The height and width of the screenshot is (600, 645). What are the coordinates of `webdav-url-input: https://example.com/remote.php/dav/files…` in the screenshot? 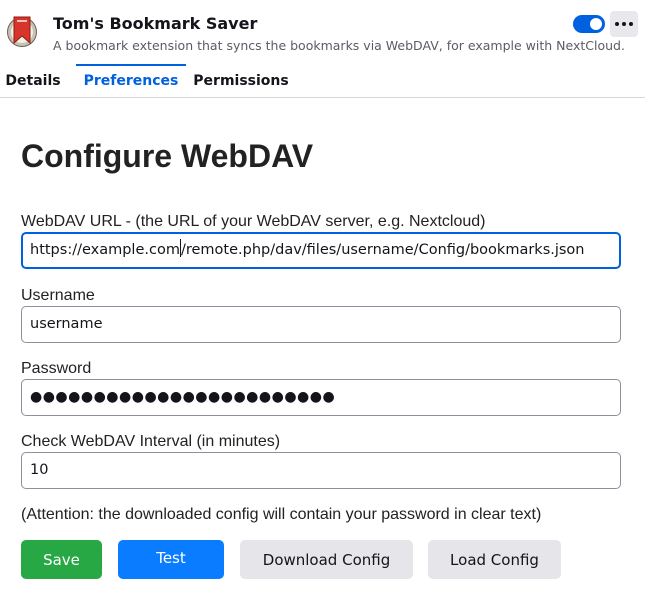 It's located at (321, 250).